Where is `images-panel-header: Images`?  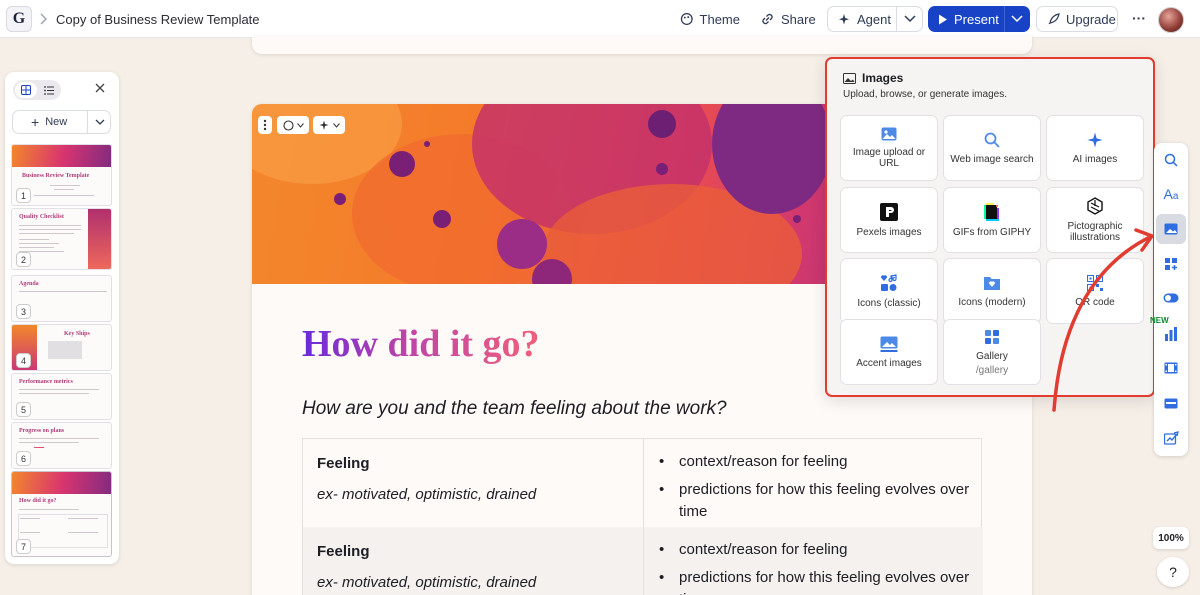 images-panel-header: Images is located at coordinates (873, 78).